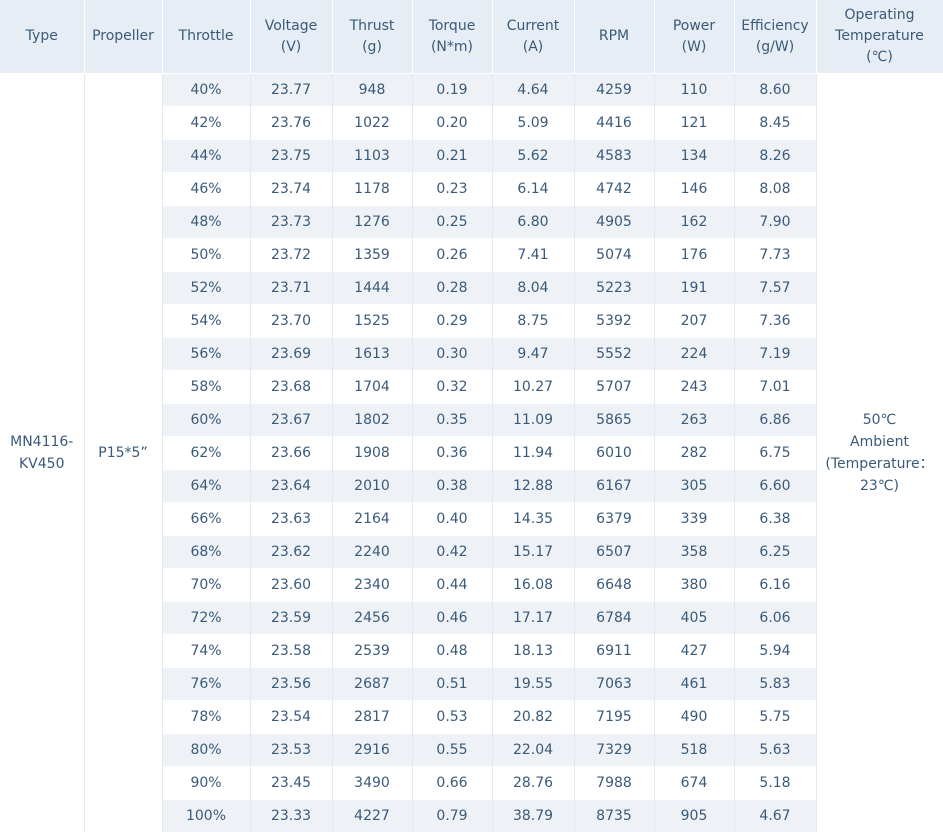 Image resolution: width=943 pixels, height=832 pixels. Describe the element at coordinates (533, 717) in the screenshot. I see `current-cell: 20.82` at that location.